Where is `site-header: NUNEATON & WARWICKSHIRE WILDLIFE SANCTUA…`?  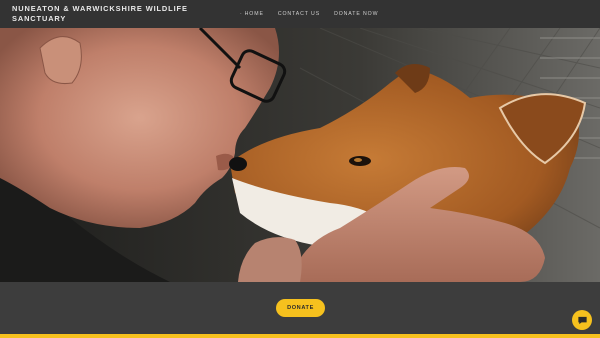
site-header: NUNEATON & WARWICKSHIRE WILDLIFE SANCTUA… is located at coordinates (300, 14).